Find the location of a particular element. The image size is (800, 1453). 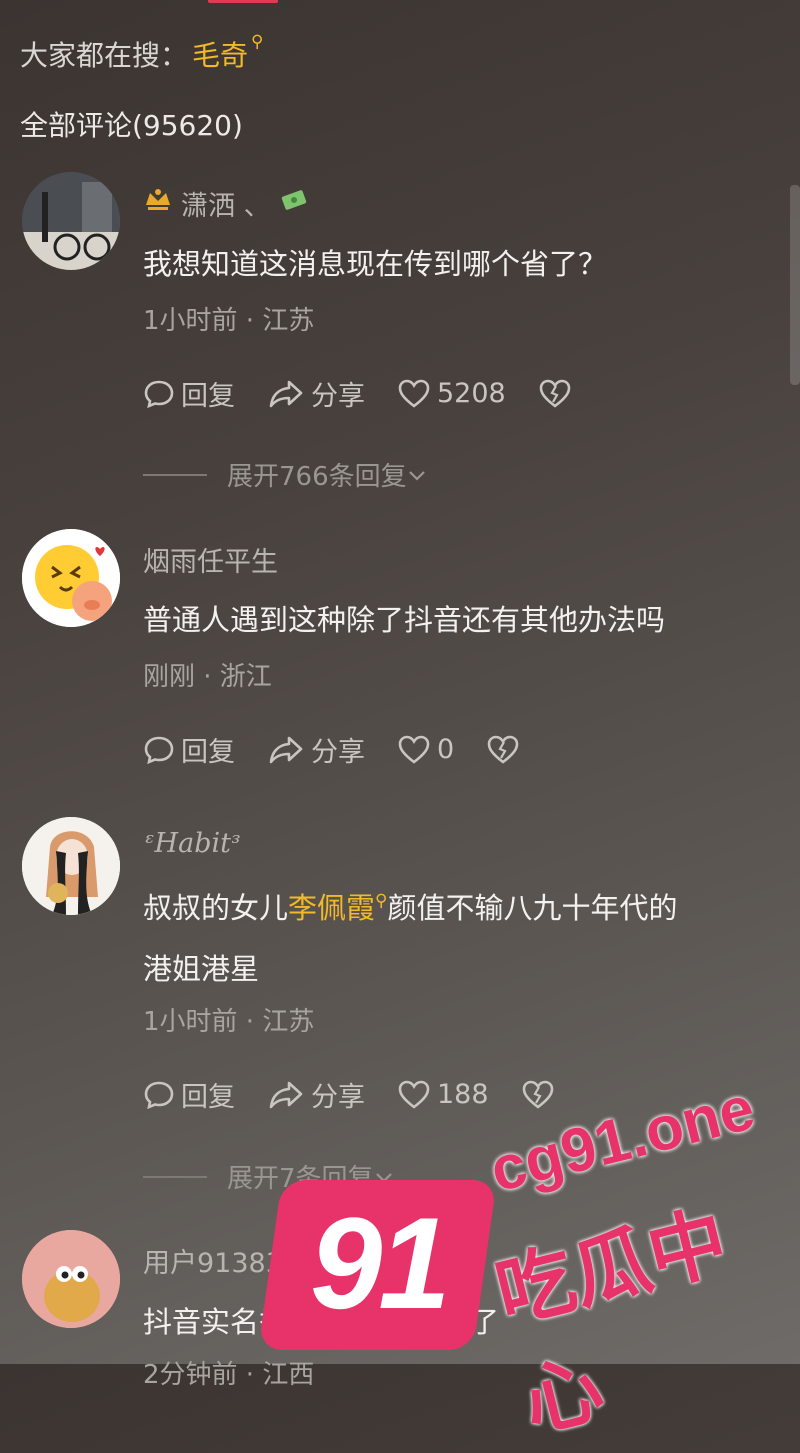

comment-username: ᵋHabitᵌ is located at coordinates (191, 843).